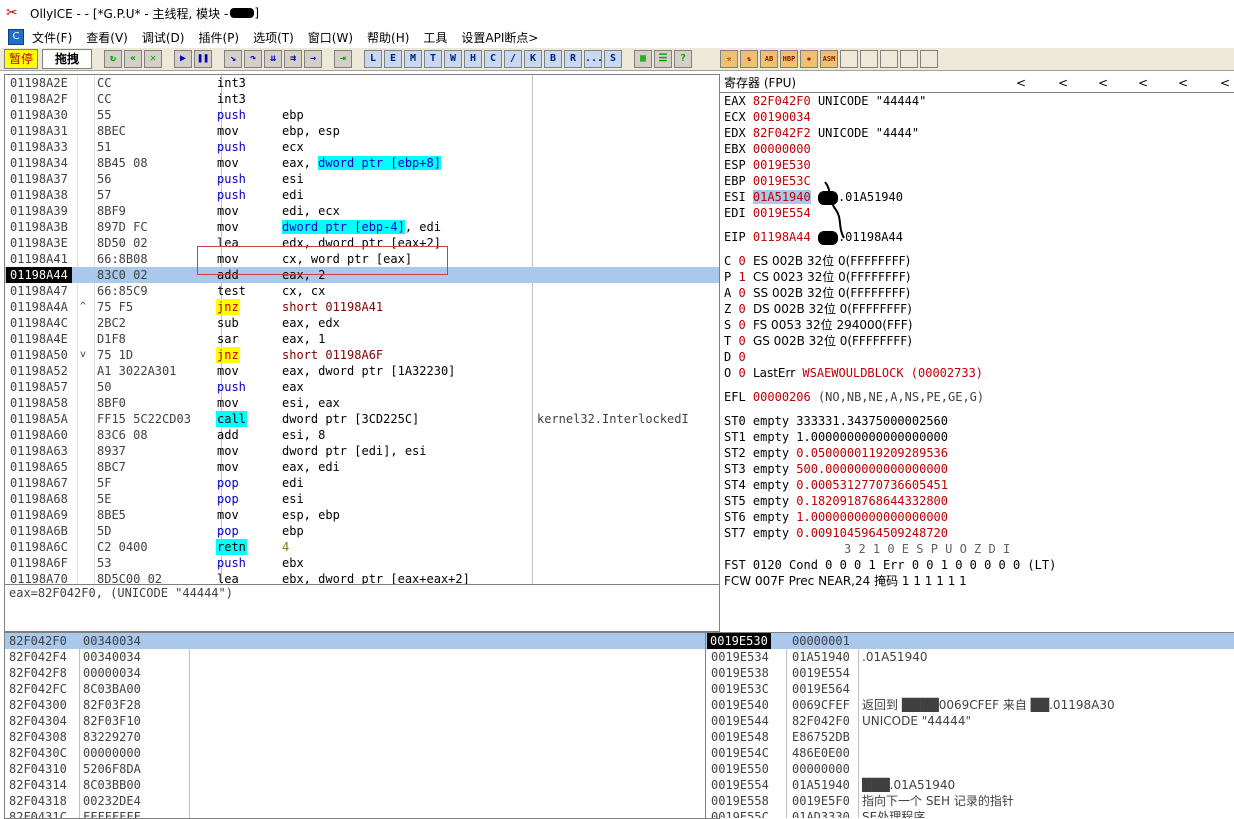 Image resolution: width=1234 pixels, height=819 pixels. What do you see at coordinates (362, 323) in the screenshot?
I see `disasm-row: 01198A4C 2BC2 sub eax, edx` at bounding box center [362, 323].